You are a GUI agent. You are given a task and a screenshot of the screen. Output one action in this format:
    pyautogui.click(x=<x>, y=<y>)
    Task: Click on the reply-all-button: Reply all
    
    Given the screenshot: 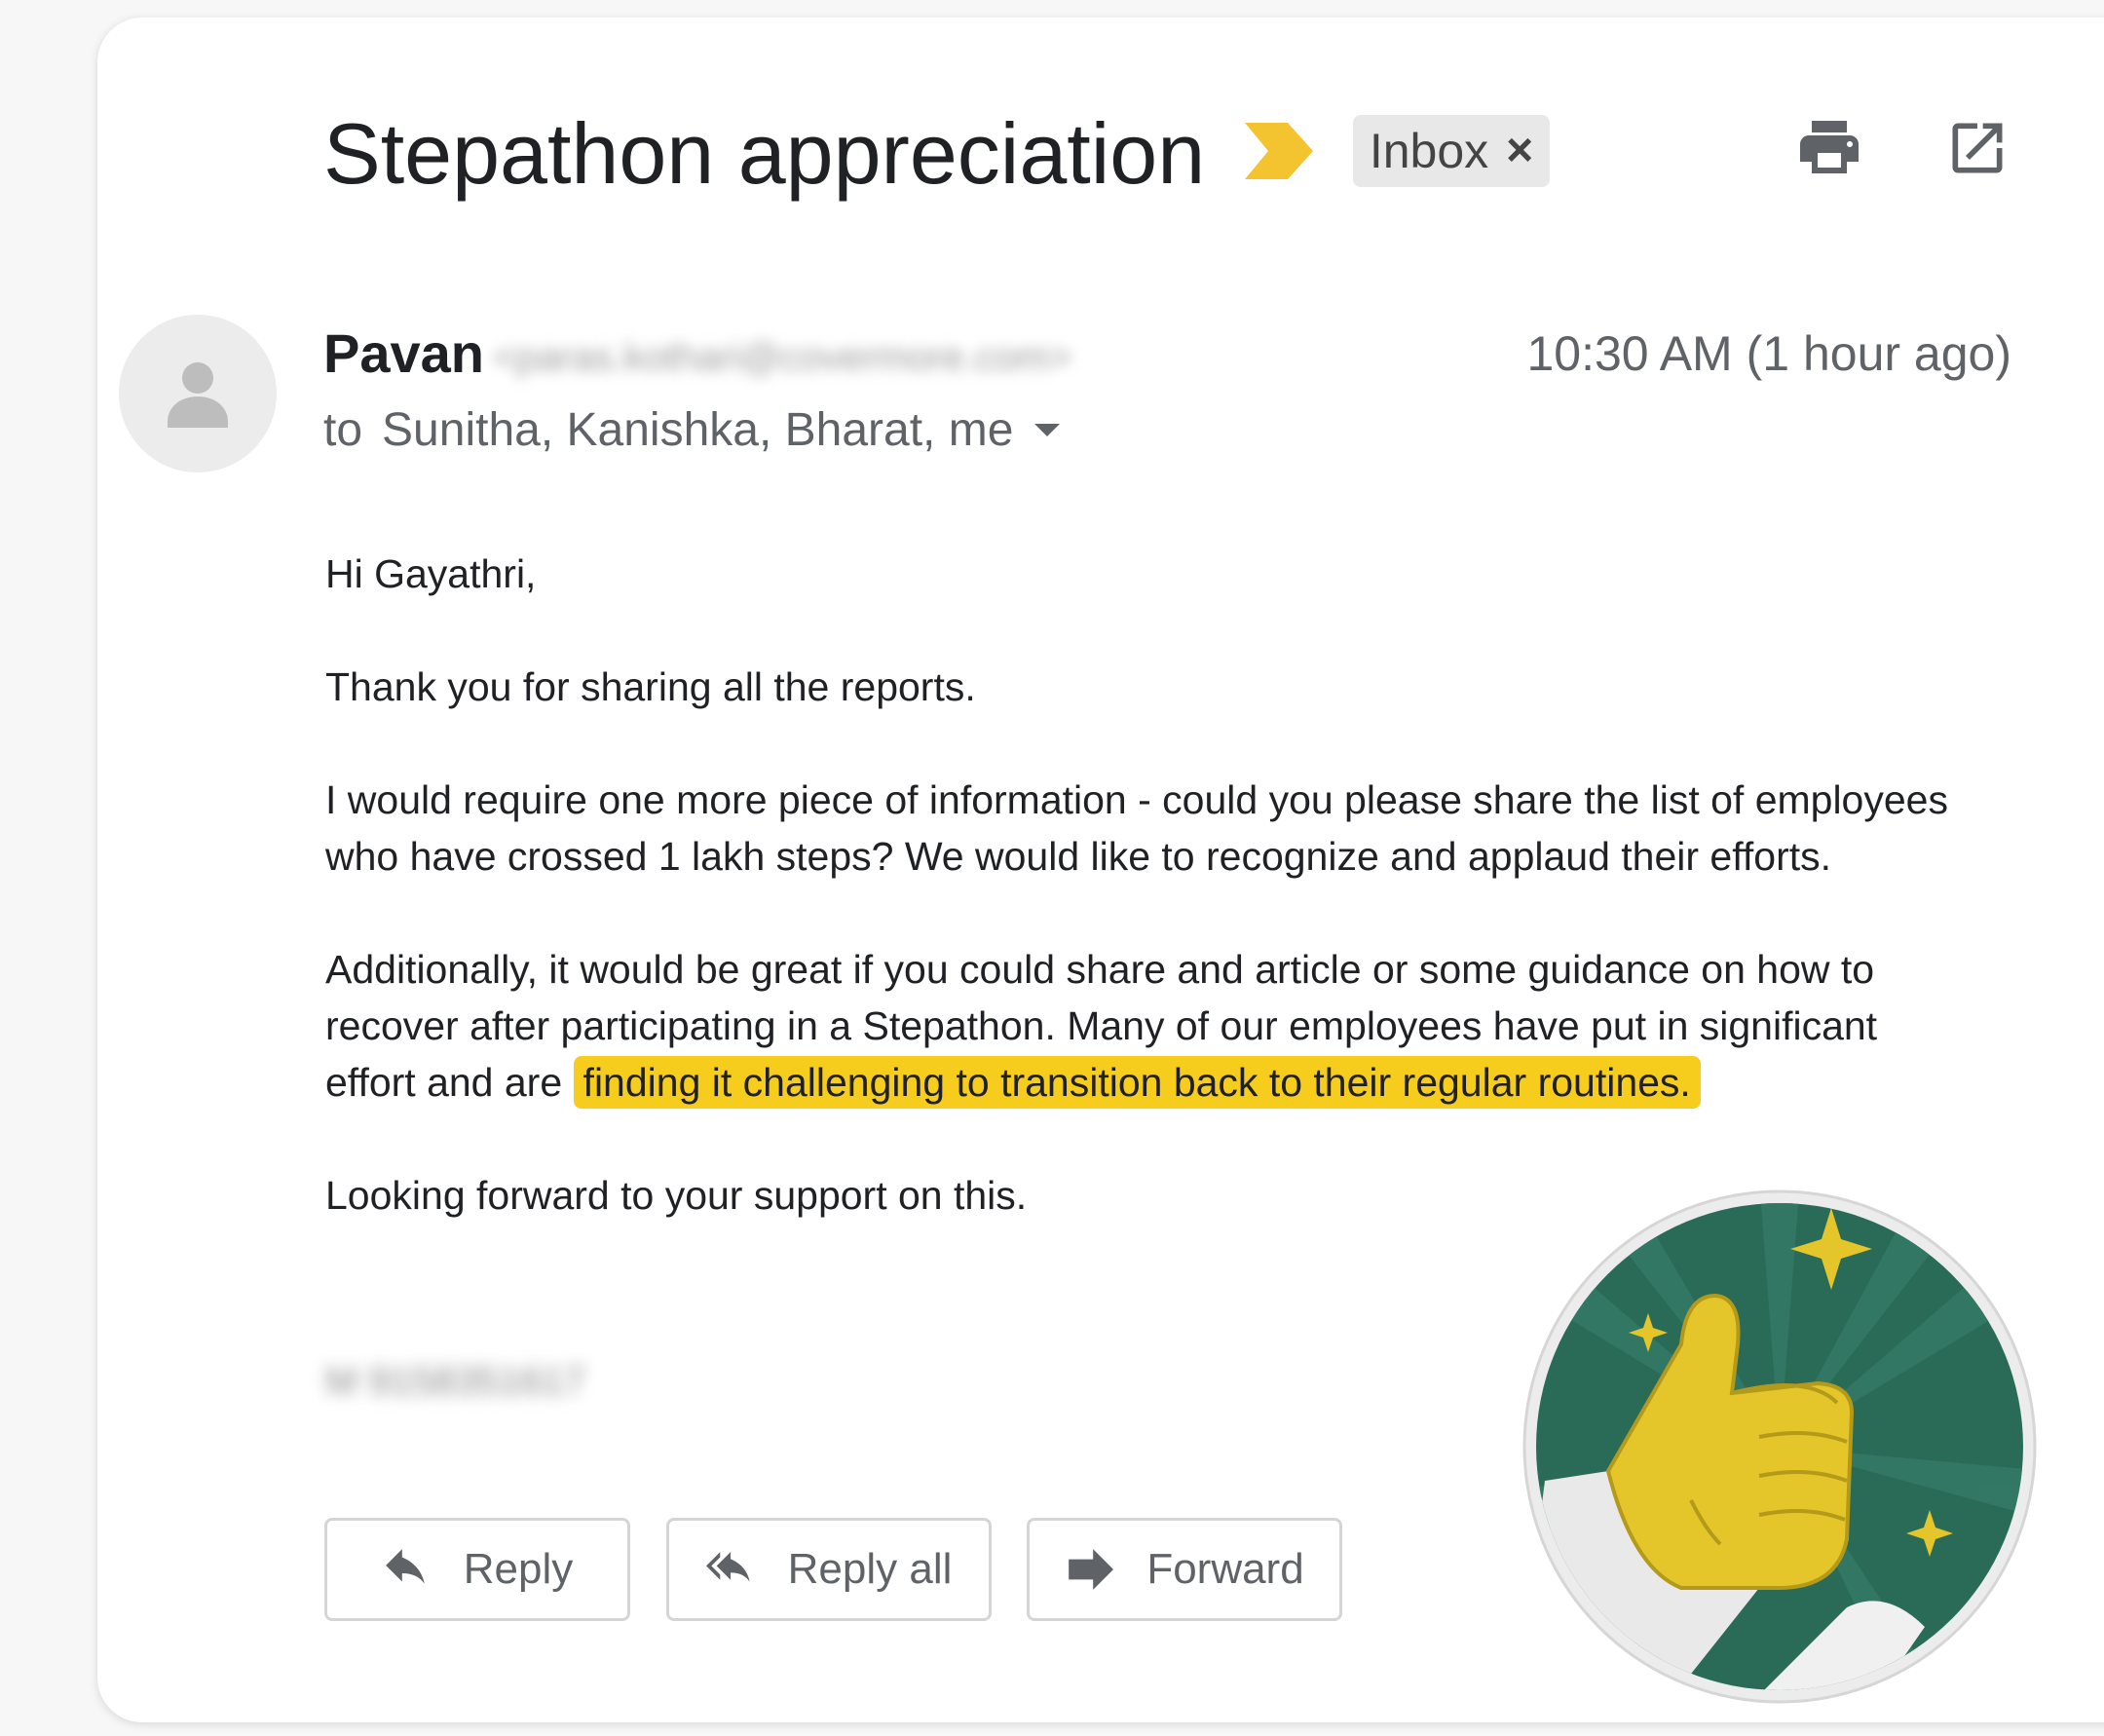 What is the action you would take?
    pyautogui.click(x=829, y=1569)
    